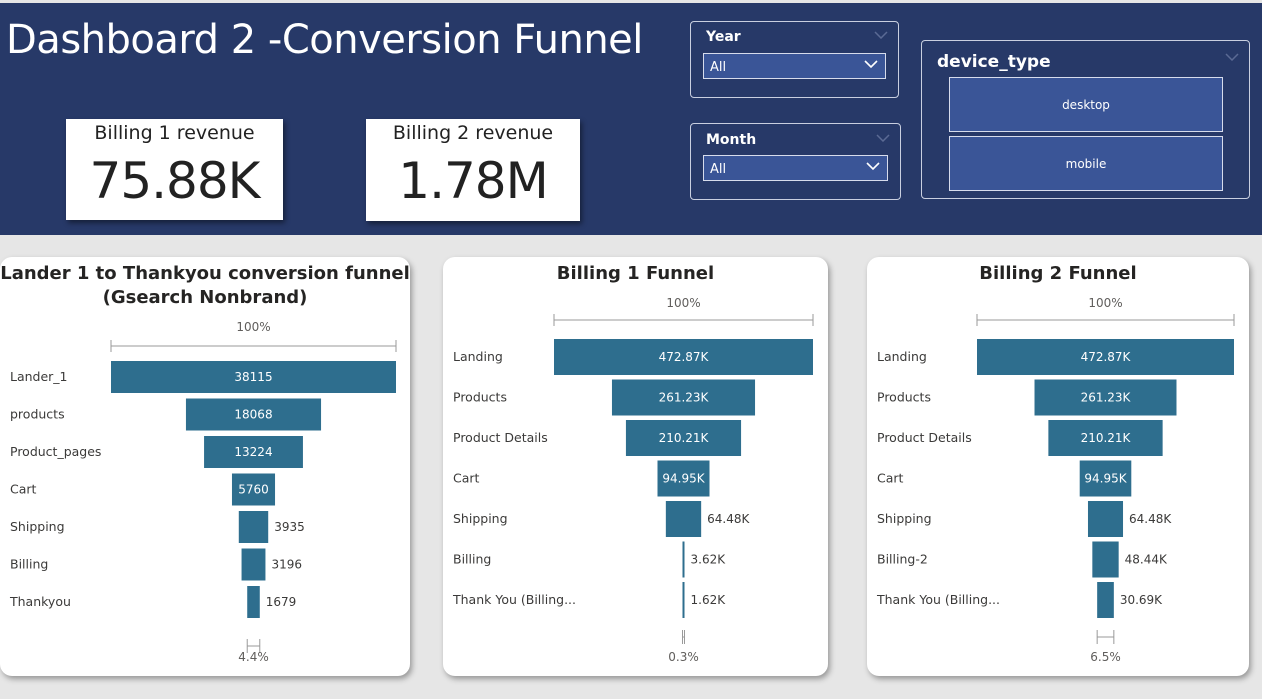 The width and height of the screenshot is (1262, 699). Describe the element at coordinates (289, 527) in the screenshot. I see `data-label: 3935` at that location.